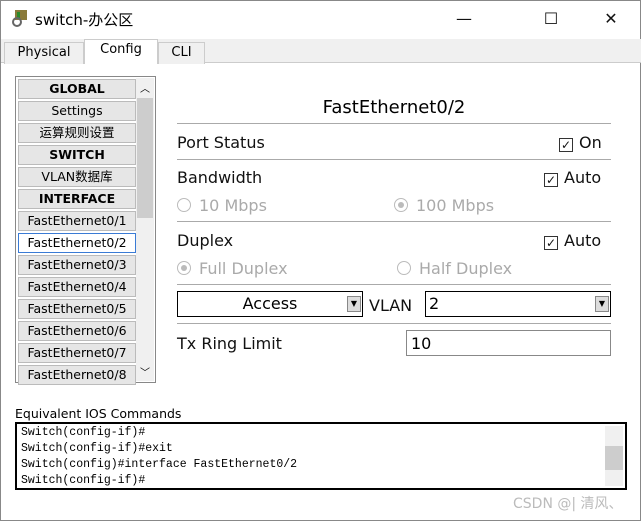  Describe the element at coordinates (77, 309) in the screenshot. I see `sidebar-item: FastEthernet0/5` at that location.